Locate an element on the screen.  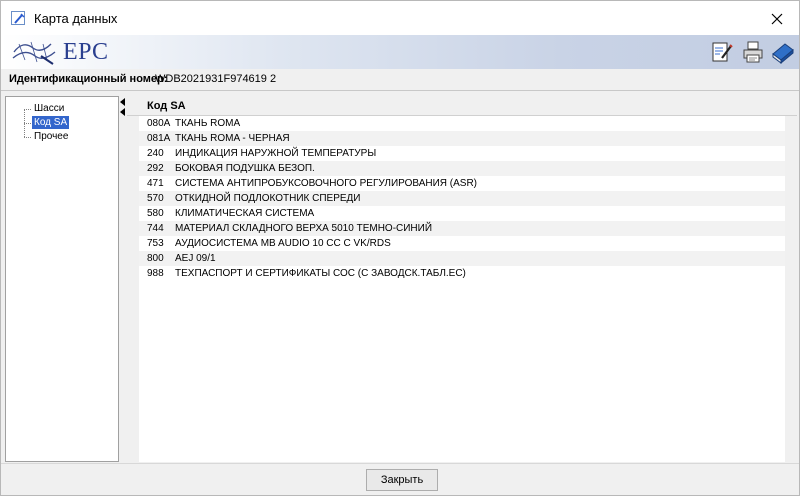
sa-code: 580 is located at coordinates (155, 213).